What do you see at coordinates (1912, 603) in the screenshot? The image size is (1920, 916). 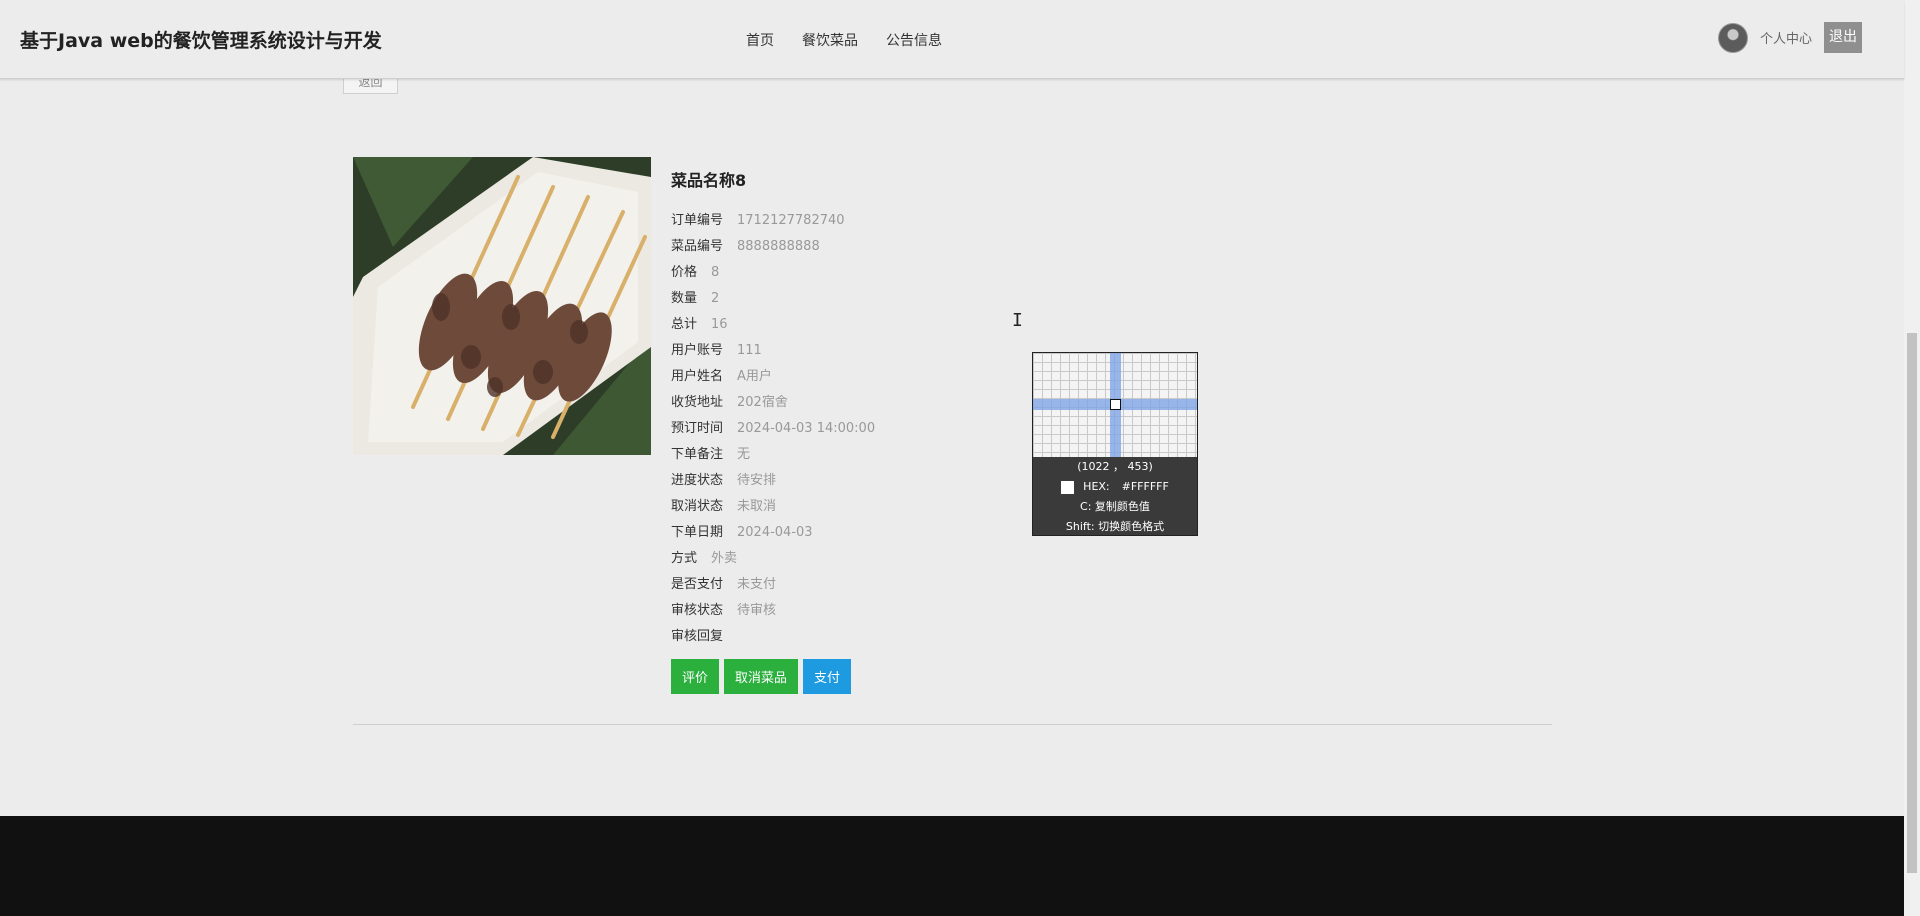 I see `scrollbar-thumb` at bounding box center [1912, 603].